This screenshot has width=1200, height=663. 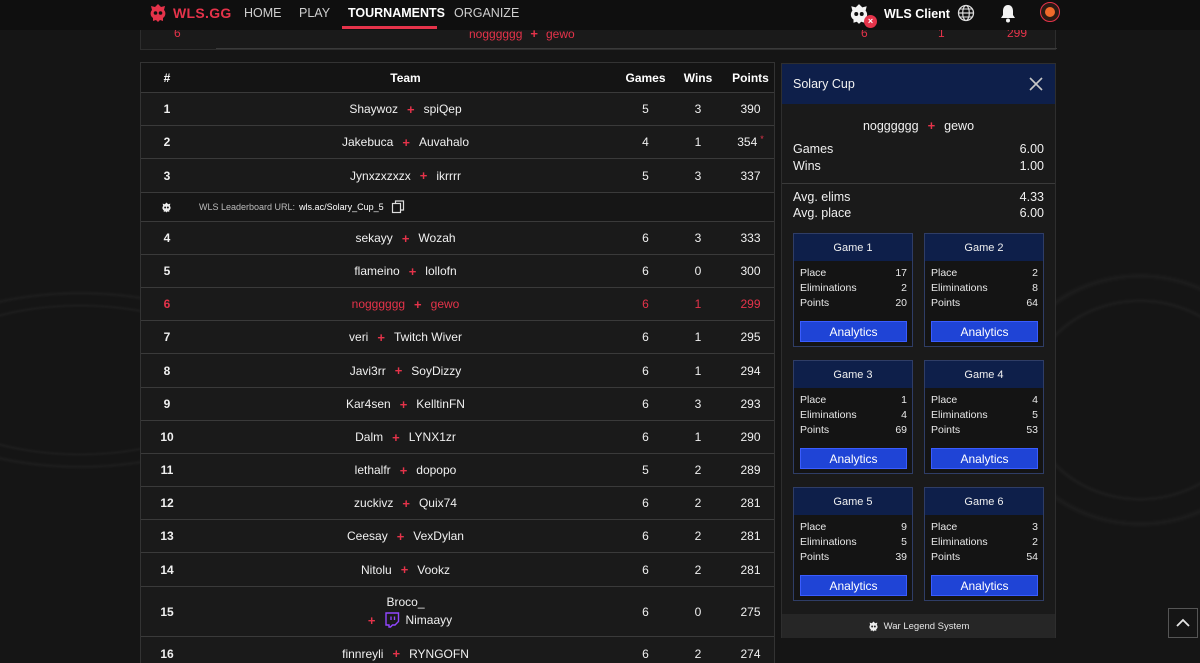 What do you see at coordinates (396, 437) in the screenshot?
I see `plus-icon: +` at bounding box center [396, 437].